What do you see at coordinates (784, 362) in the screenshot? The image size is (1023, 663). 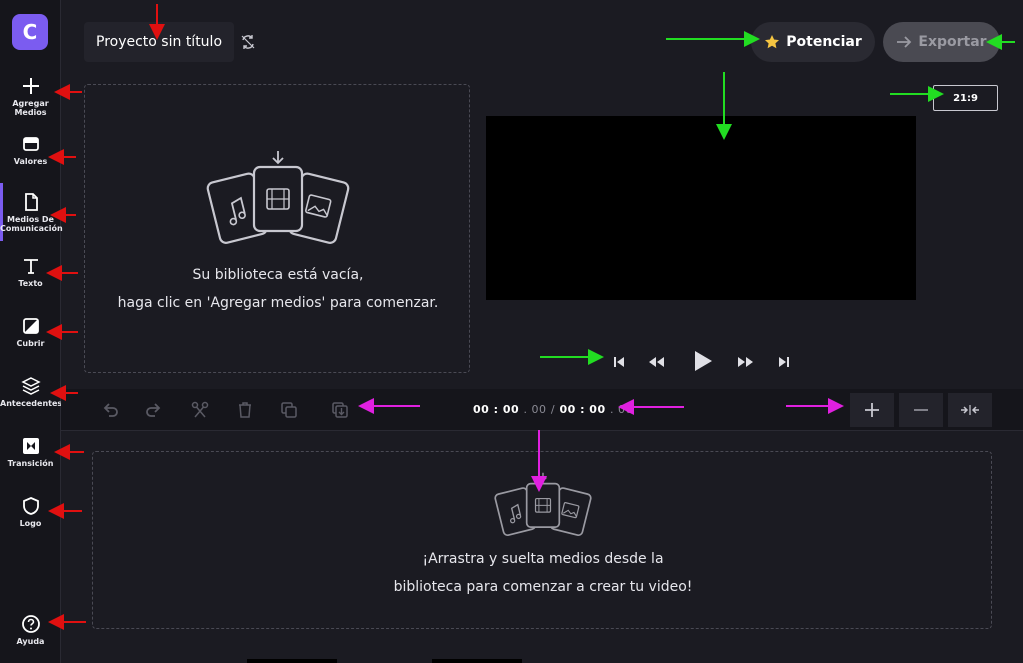 I see `skip-forward-icon` at bounding box center [784, 362].